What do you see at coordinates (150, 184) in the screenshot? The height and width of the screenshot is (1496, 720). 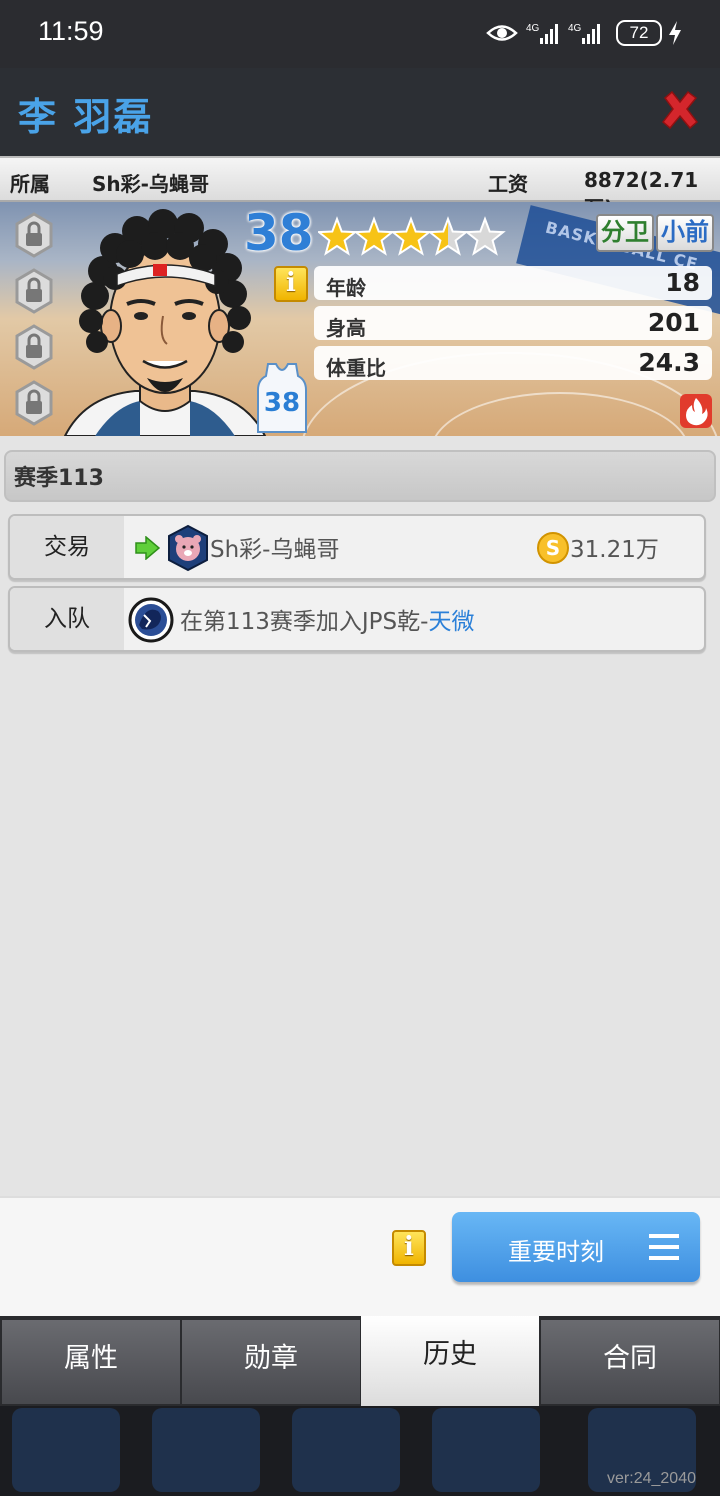 I see `team-name: Sh彩-乌蝇哥` at bounding box center [150, 184].